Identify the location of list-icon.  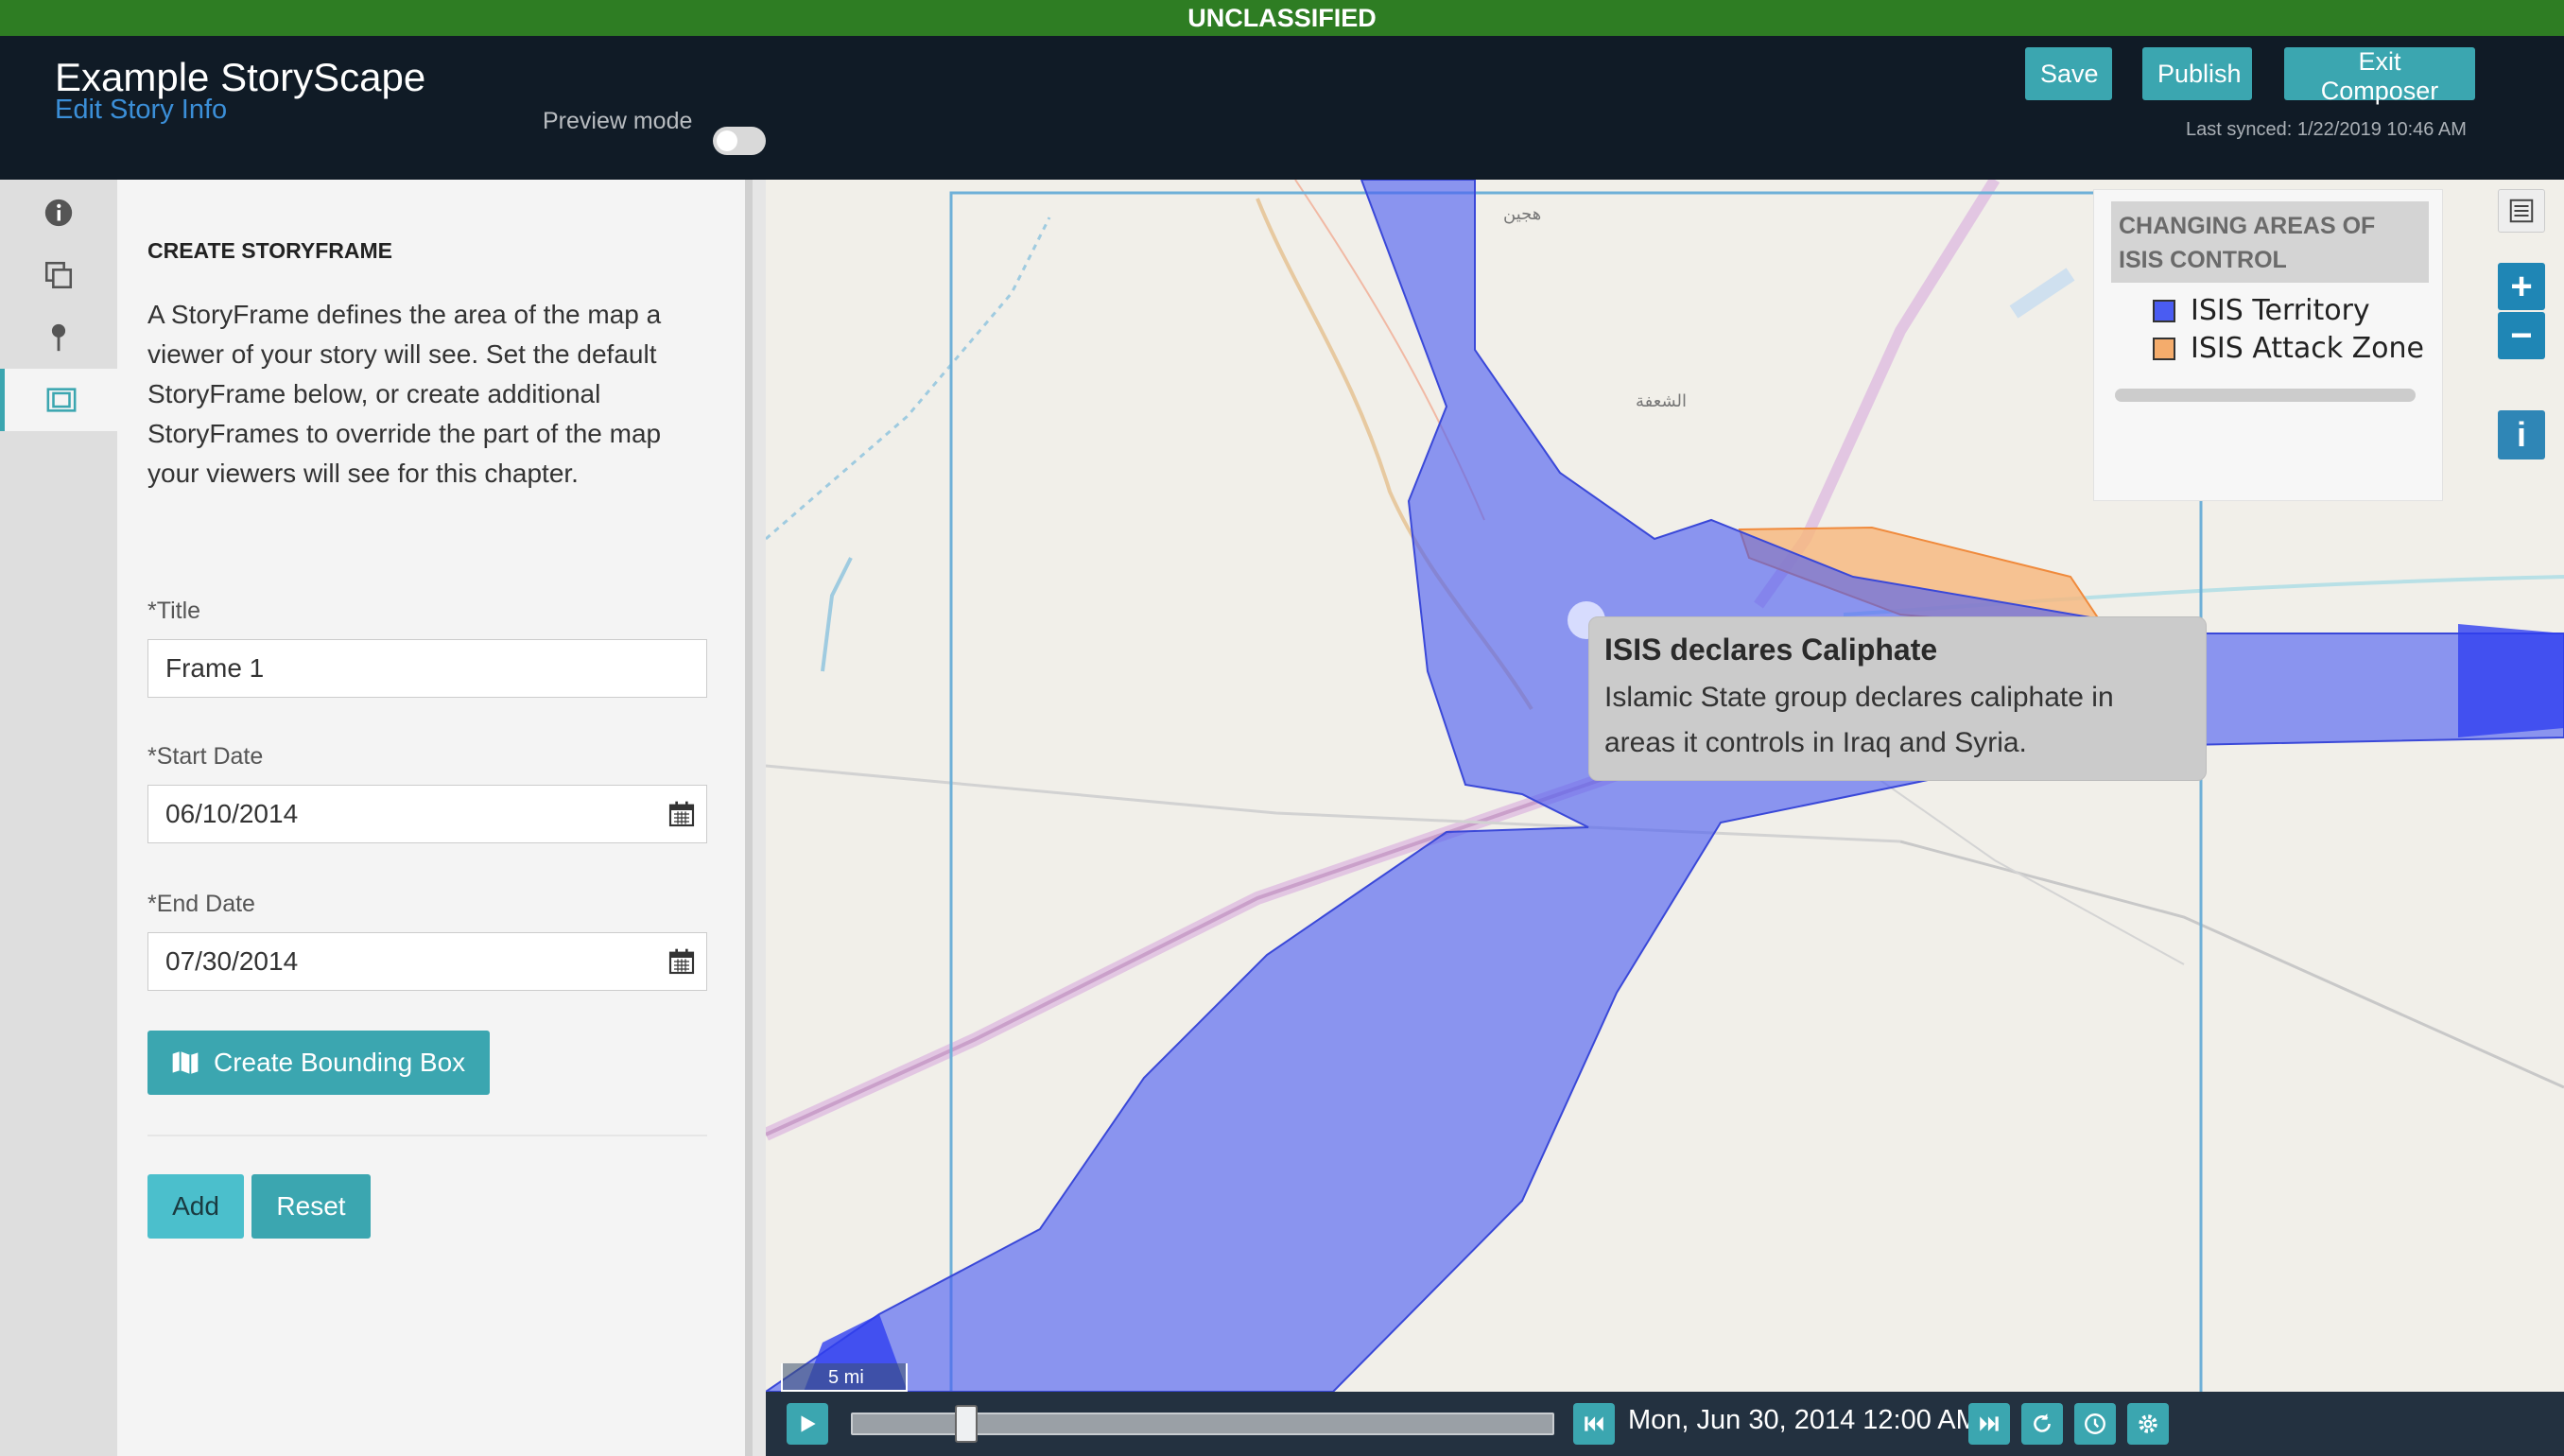
(2521, 211).